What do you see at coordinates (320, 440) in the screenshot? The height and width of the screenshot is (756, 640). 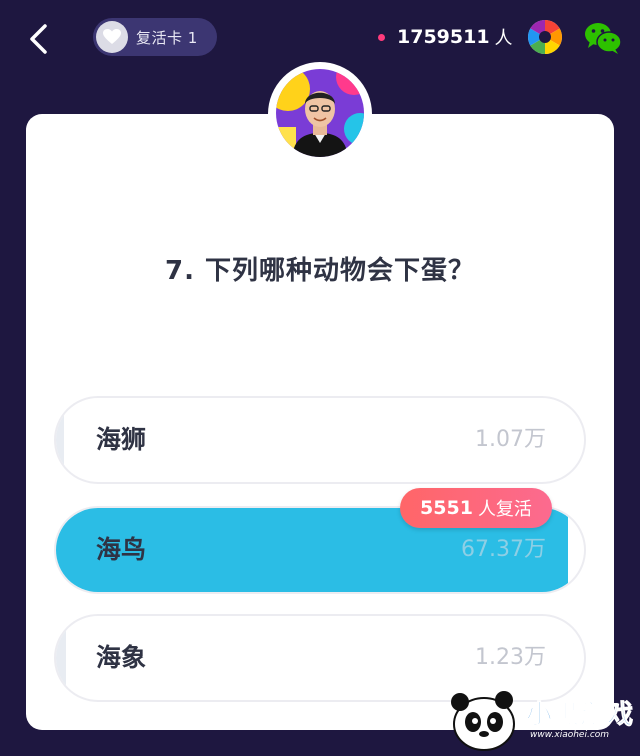 I see `option-0: 海狮 1.07万` at bounding box center [320, 440].